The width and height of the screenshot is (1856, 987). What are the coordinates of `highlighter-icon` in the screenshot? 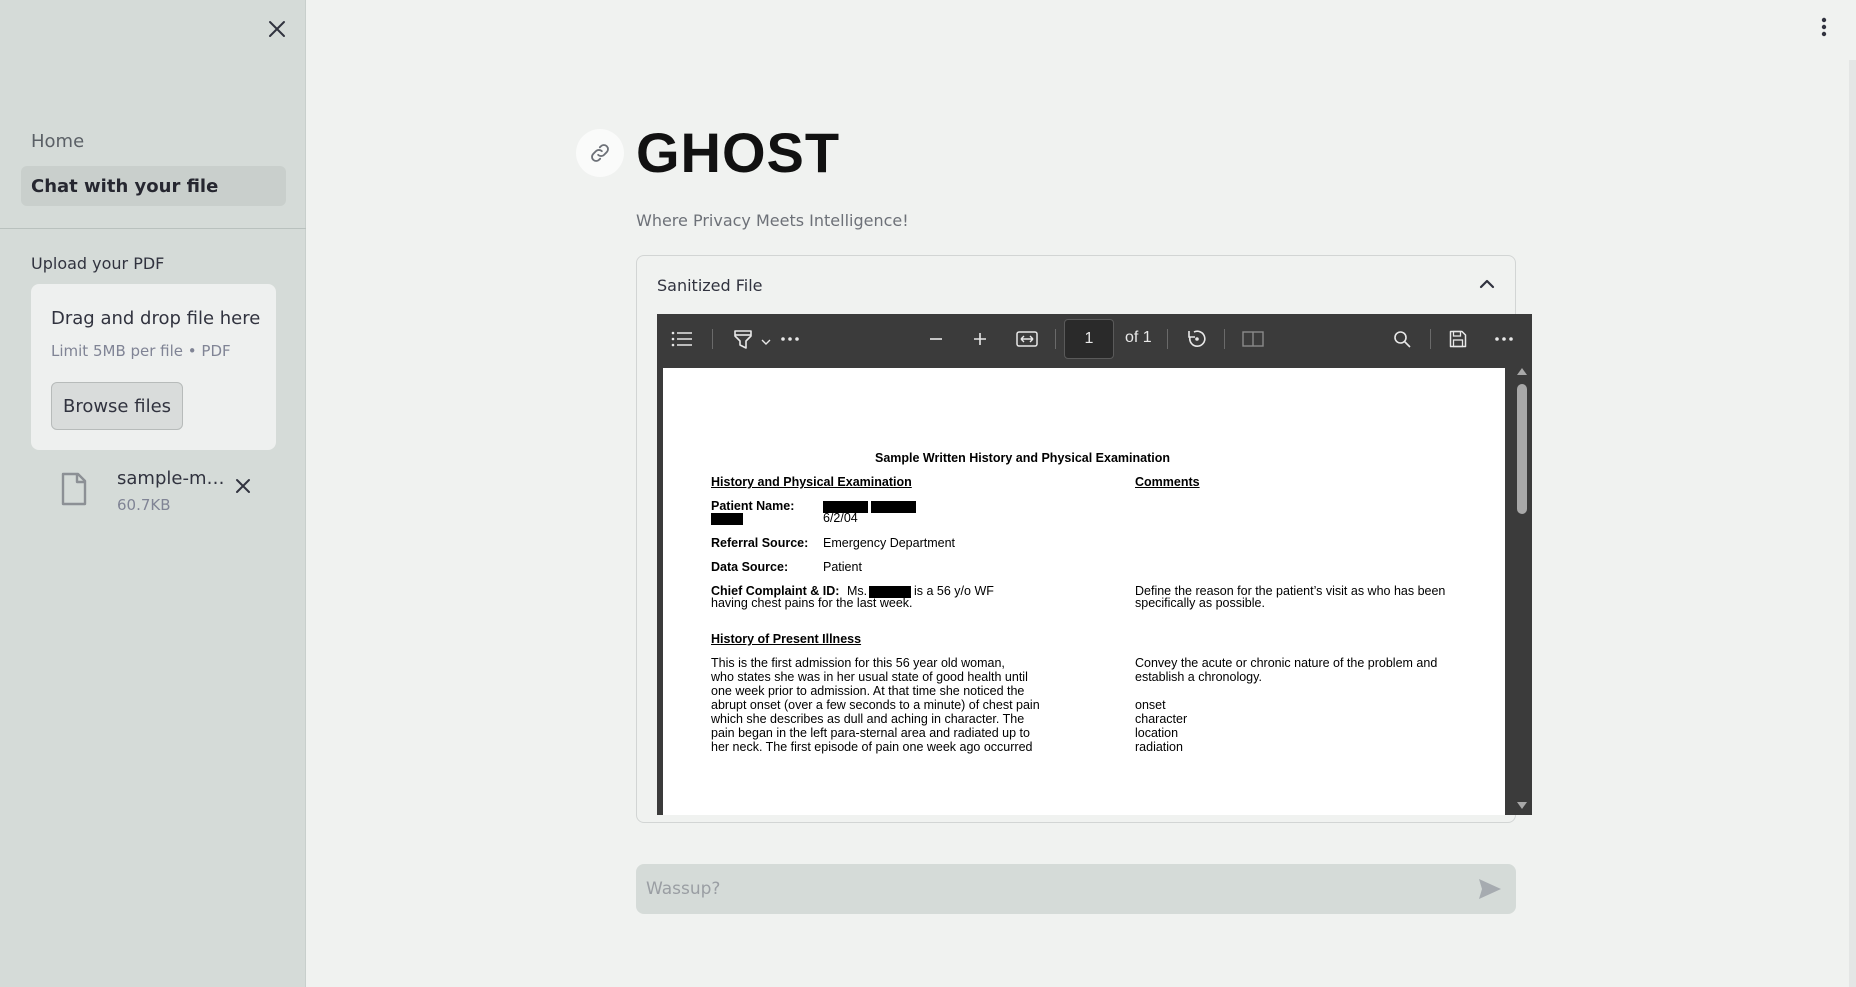 It's located at (743, 339).